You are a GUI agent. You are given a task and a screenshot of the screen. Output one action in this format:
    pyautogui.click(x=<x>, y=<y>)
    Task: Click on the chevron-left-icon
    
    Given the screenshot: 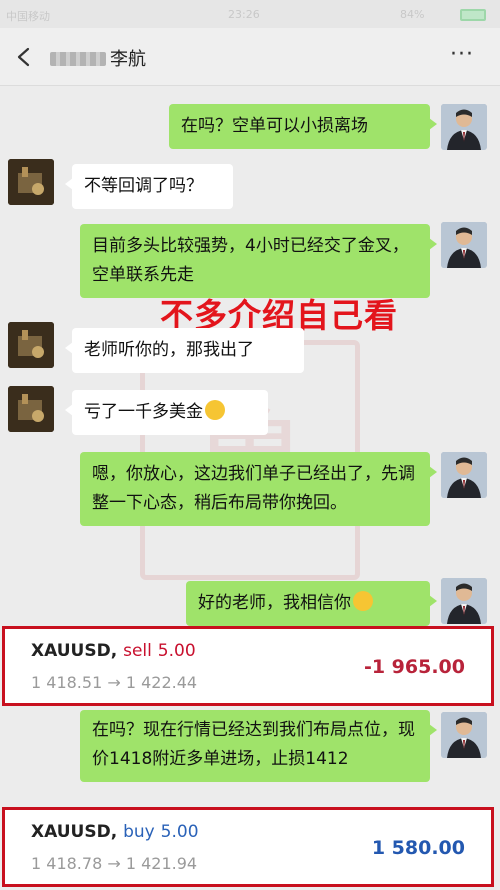 What is the action you would take?
    pyautogui.click(x=23, y=57)
    